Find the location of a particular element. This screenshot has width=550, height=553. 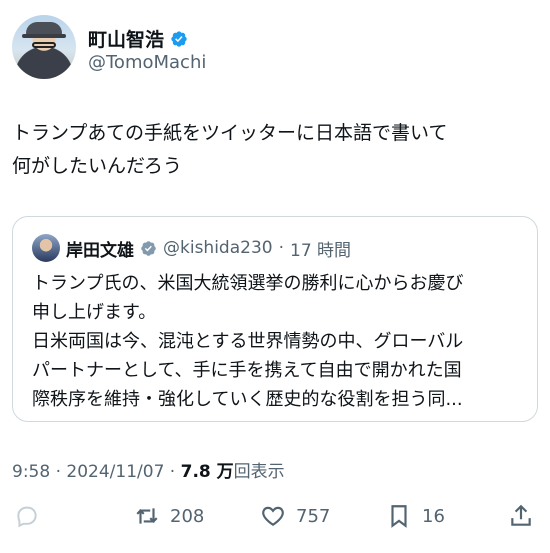

quote-author-handle: @kishida230 is located at coordinates (218, 248).